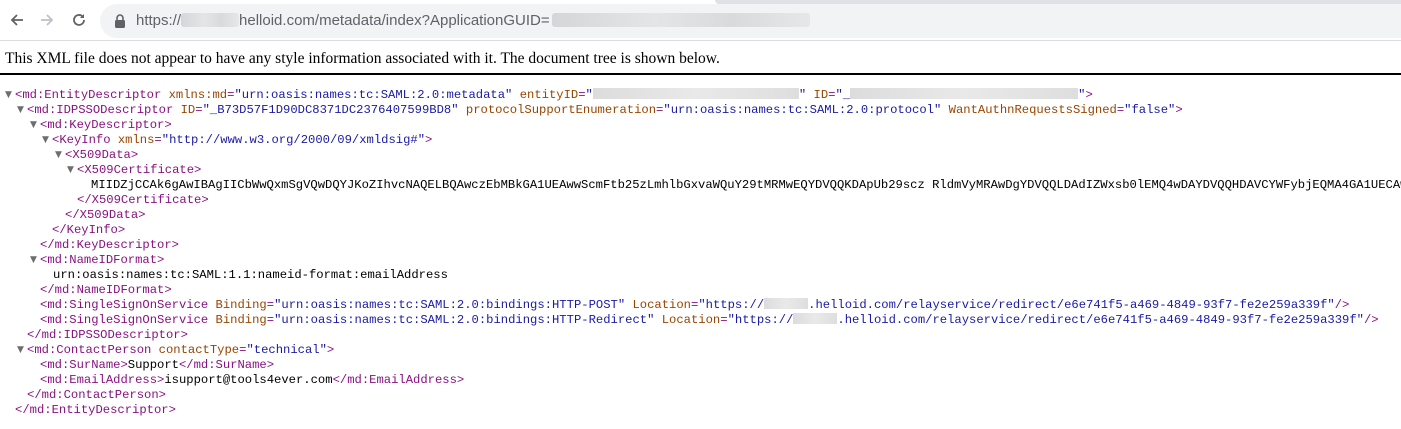 This screenshot has height=429, width=1401. Describe the element at coordinates (157, 365) in the screenshot. I see `surname-element: <md:SurName>Support</md:SurName>` at that location.